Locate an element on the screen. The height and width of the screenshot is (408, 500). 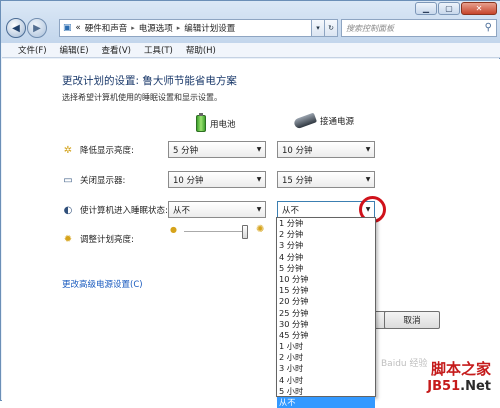
plugged-column-header: 接通电源 is located at coordinates (323, 121).